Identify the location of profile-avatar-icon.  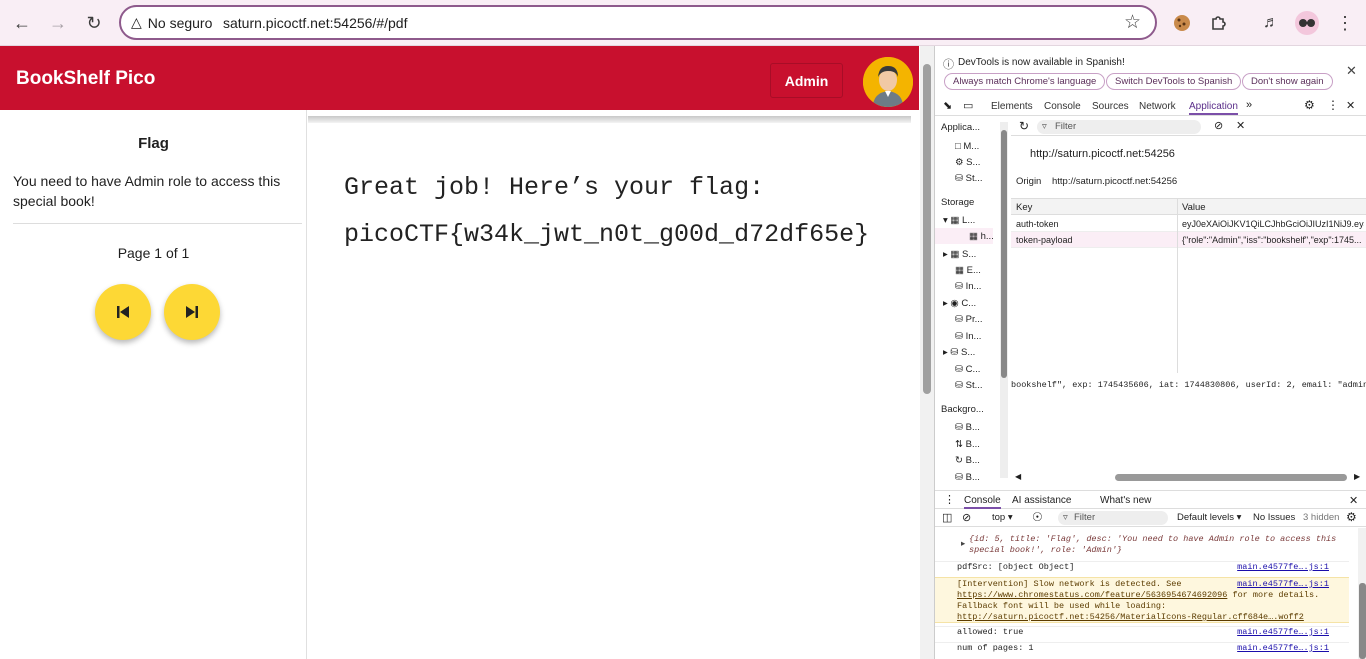
(1307, 23).